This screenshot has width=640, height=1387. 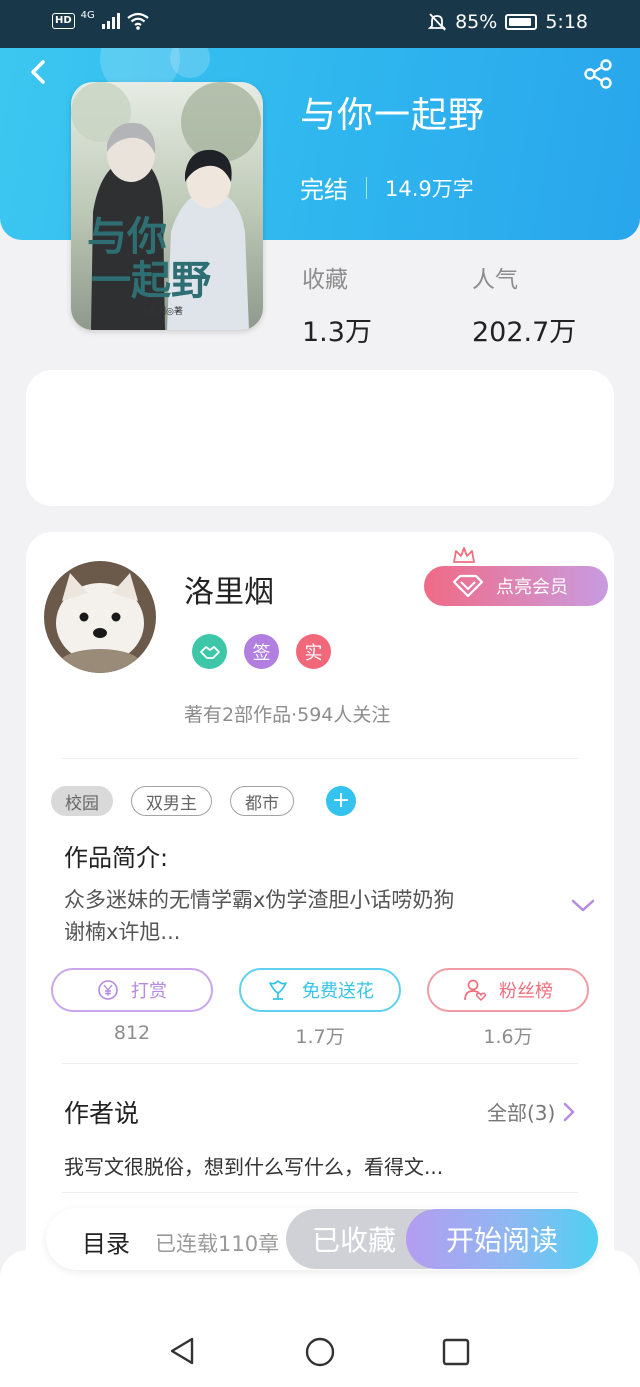 What do you see at coordinates (171, 801) in the screenshot?
I see `tag-bl: 双男主` at bounding box center [171, 801].